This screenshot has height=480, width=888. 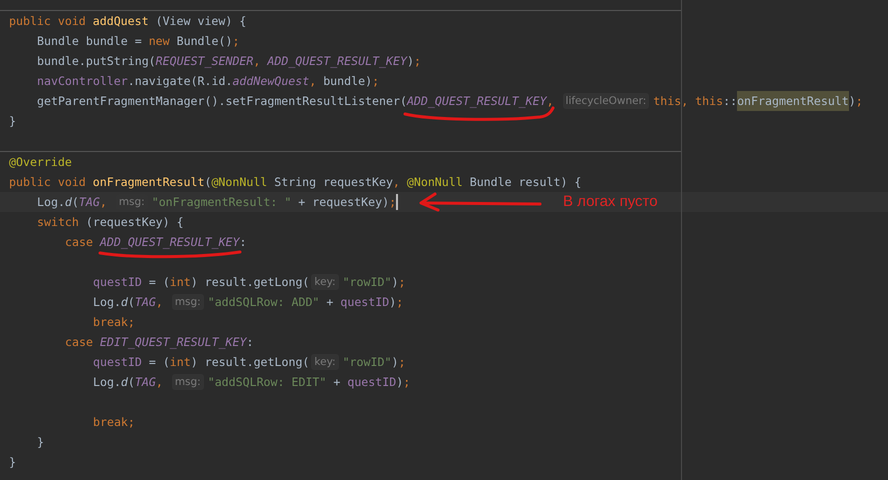 I want to click on code-line: getParentFragmentManager().setFragmentResultListener(ADD_QUEST_RESULT_KEY, lifecycleOwner: this, this::onFragmentResult);, so click(x=450, y=101).